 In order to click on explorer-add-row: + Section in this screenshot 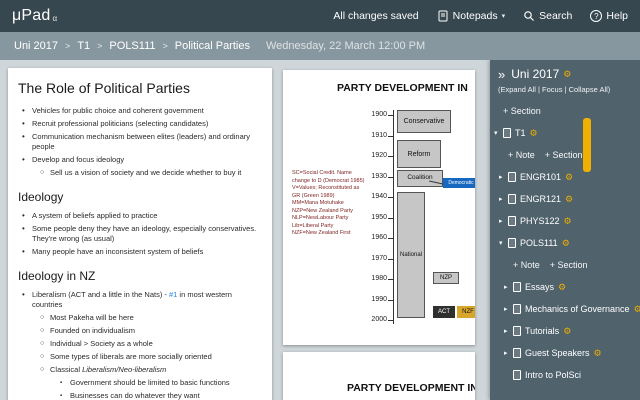, I will do `click(565, 111)`.